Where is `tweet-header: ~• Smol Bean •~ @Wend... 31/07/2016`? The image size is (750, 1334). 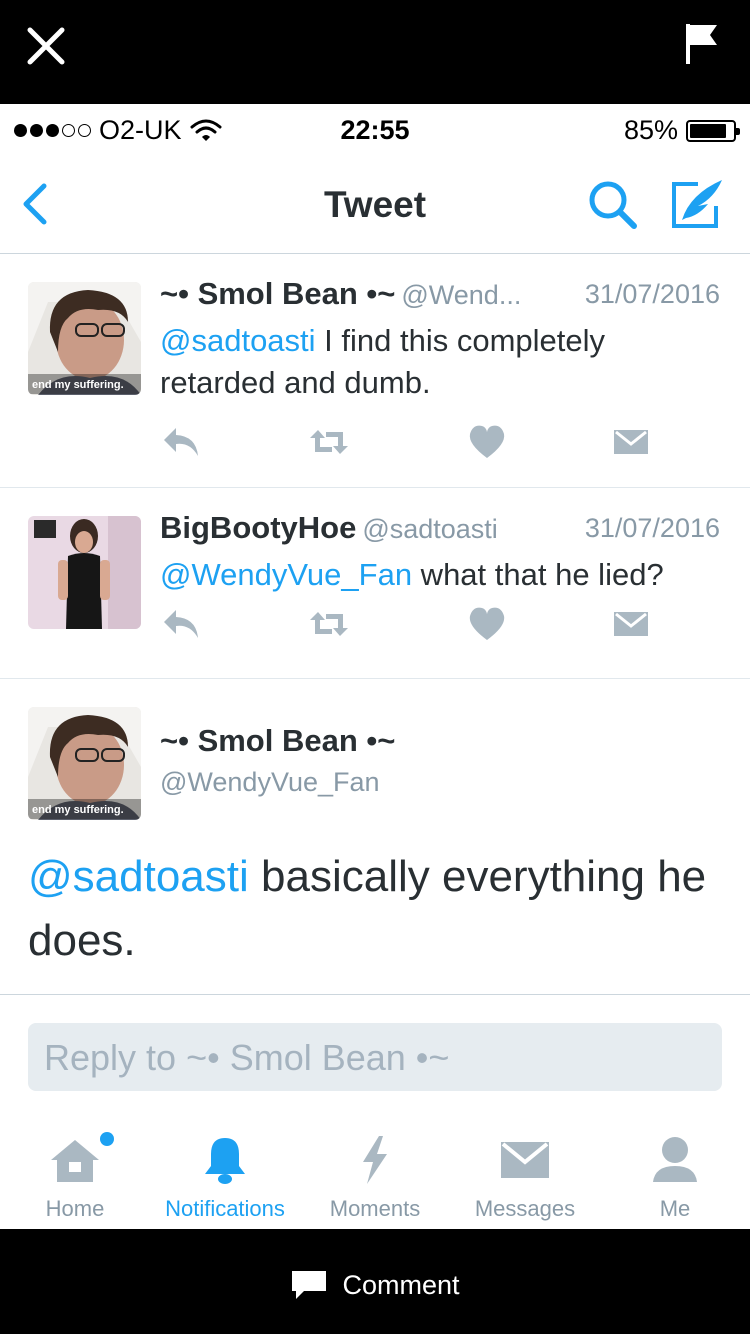
tweet-header: ~• Smol Bean •~ @Wend... 31/07/2016 is located at coordinates (440, 296).